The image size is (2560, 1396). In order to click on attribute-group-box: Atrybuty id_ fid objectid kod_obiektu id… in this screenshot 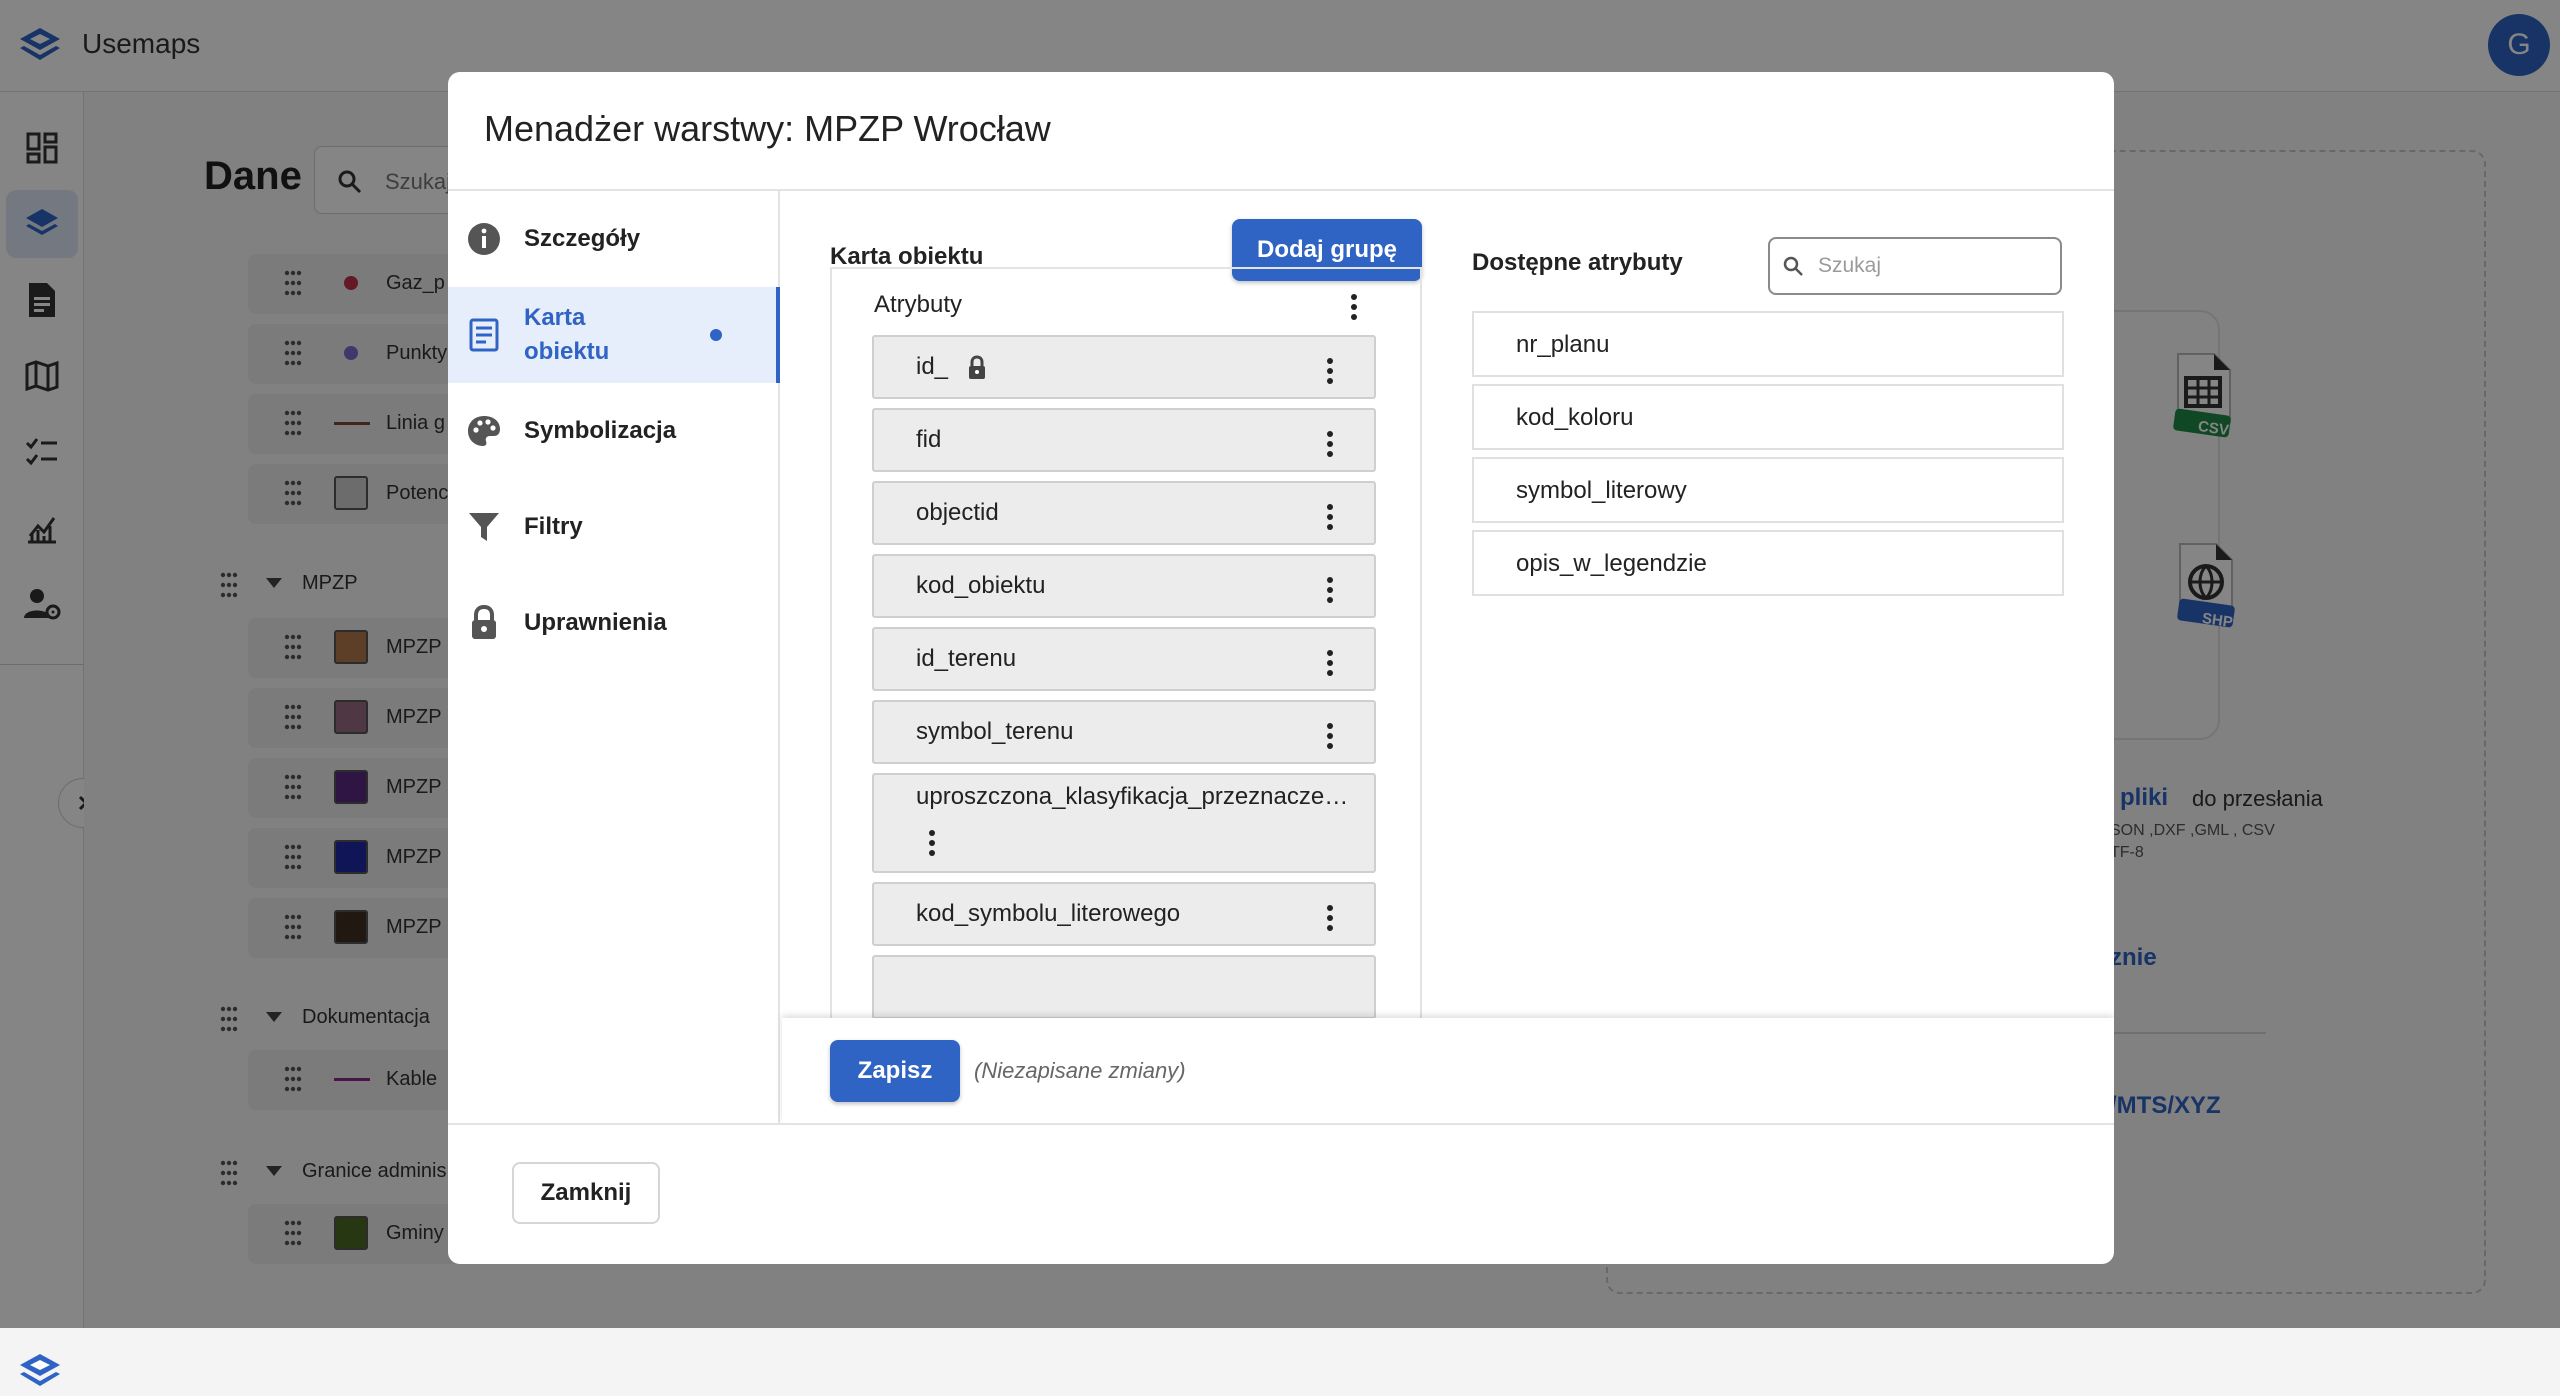, I will do `click(1126, 647)`.